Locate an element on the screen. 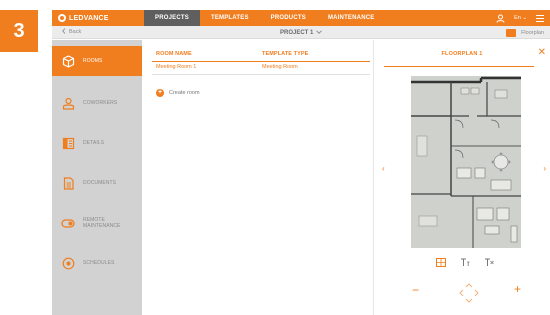 The image size is (550, 315). table-row: Meeting Room 1 Meeting Room is located at coordinates (261, 69).